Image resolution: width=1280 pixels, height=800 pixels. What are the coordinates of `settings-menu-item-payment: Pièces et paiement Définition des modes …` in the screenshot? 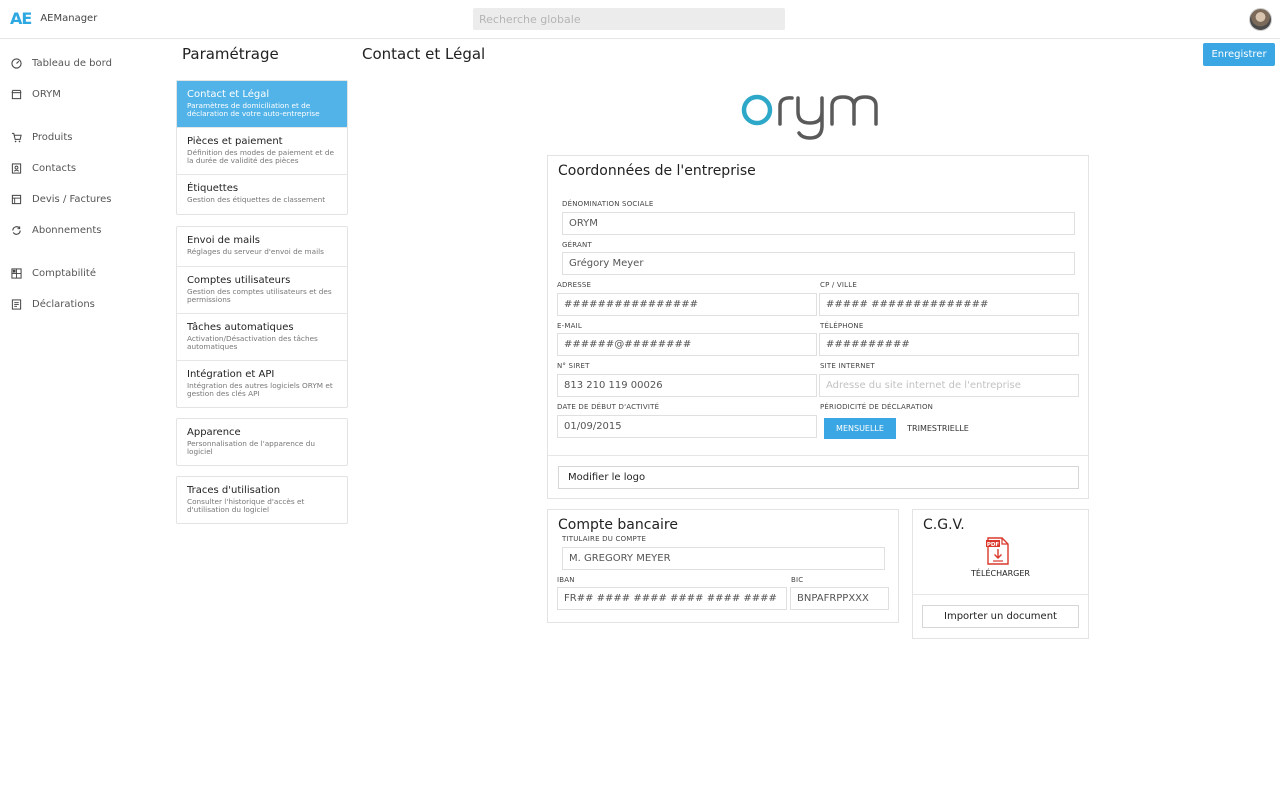 It's located at (262, 151).